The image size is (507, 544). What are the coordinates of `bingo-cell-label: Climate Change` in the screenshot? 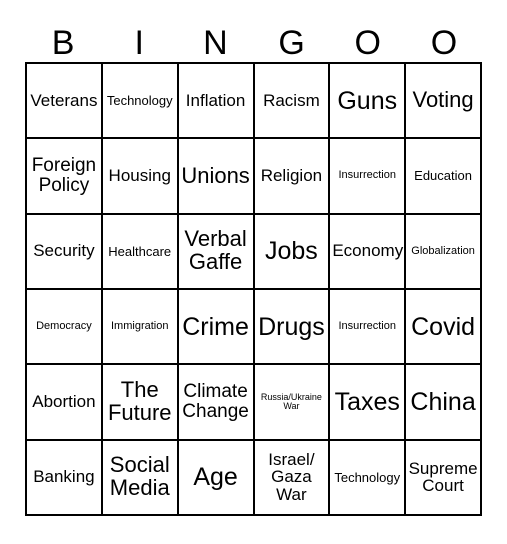 It's located at (215, 401).